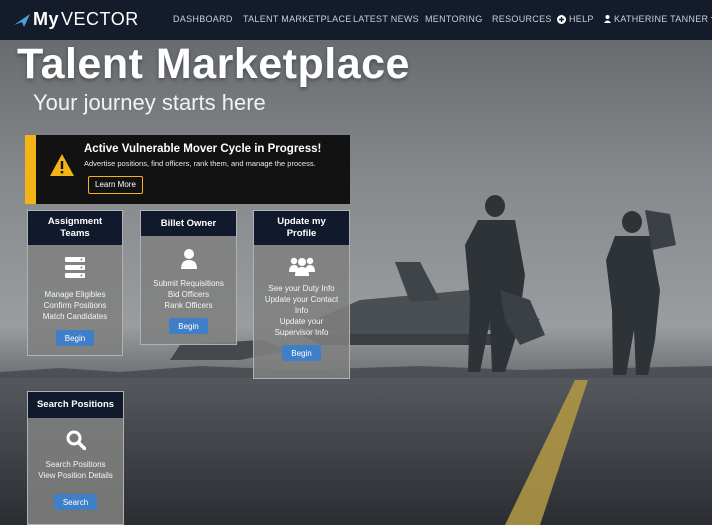 The image size is (712, 525). I want to click on page-subtitle: Your journey starts here, so click(149, 102).